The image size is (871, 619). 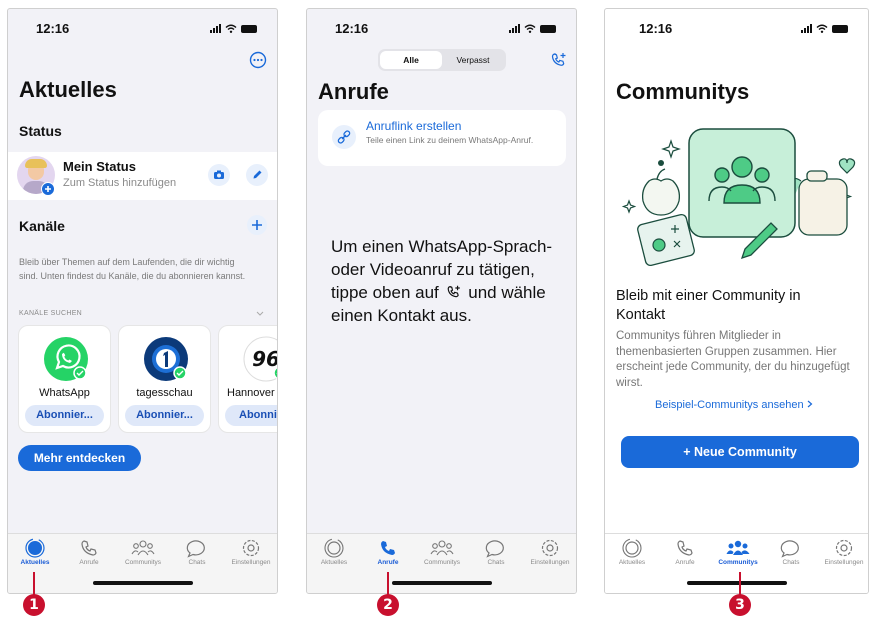 What do you see at coordinates (683, 91) in the screenshot?
I see `page-title: Communitys` at bounding box center [683, 91].